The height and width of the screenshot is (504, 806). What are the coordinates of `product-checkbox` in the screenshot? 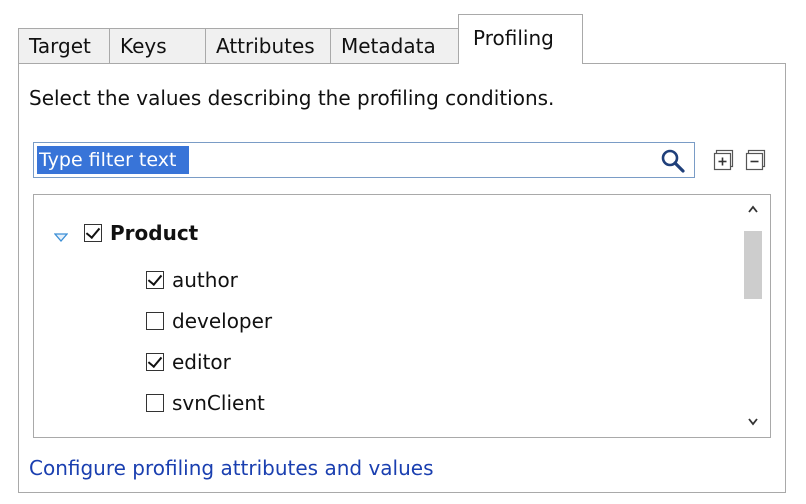 It's located at (93, 233).